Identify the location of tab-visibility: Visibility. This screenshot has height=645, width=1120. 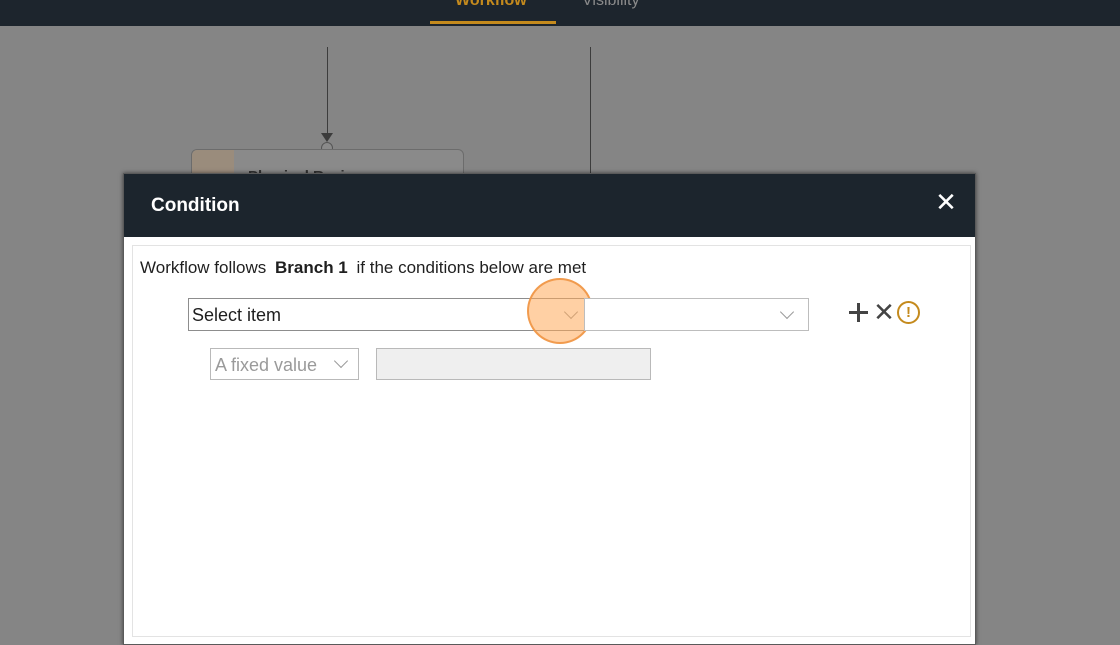
(611, 5).